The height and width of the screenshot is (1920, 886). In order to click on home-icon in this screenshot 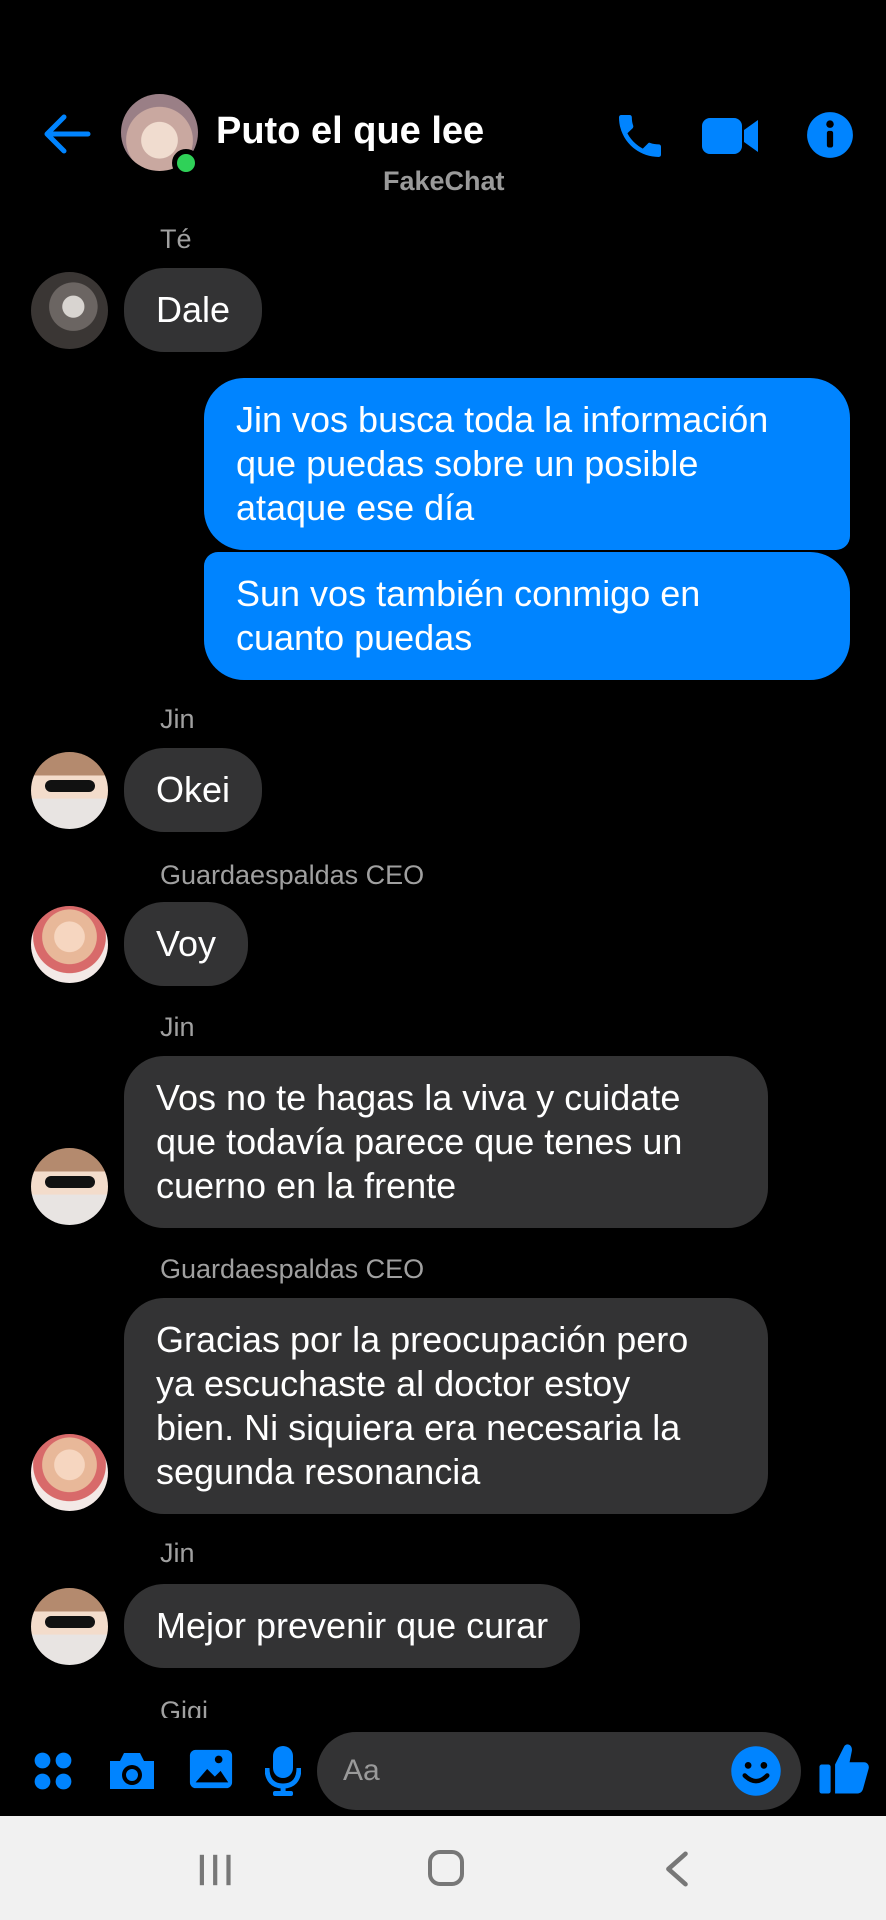, I will do `click(446, 1868)`.